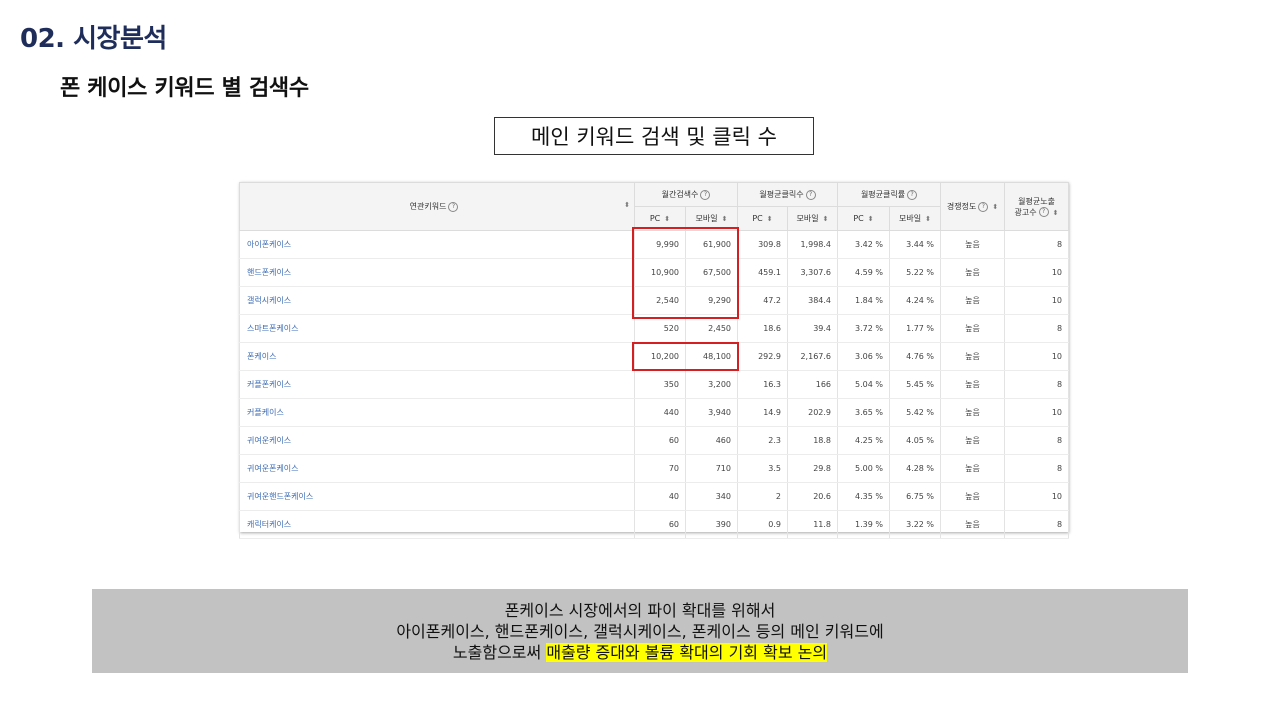 This screenshot has height=720, width=1280. Describe the element at coordinates (762, 218) in the screenshot. I see `header-clicks-pc: PC ⬍` at that location.